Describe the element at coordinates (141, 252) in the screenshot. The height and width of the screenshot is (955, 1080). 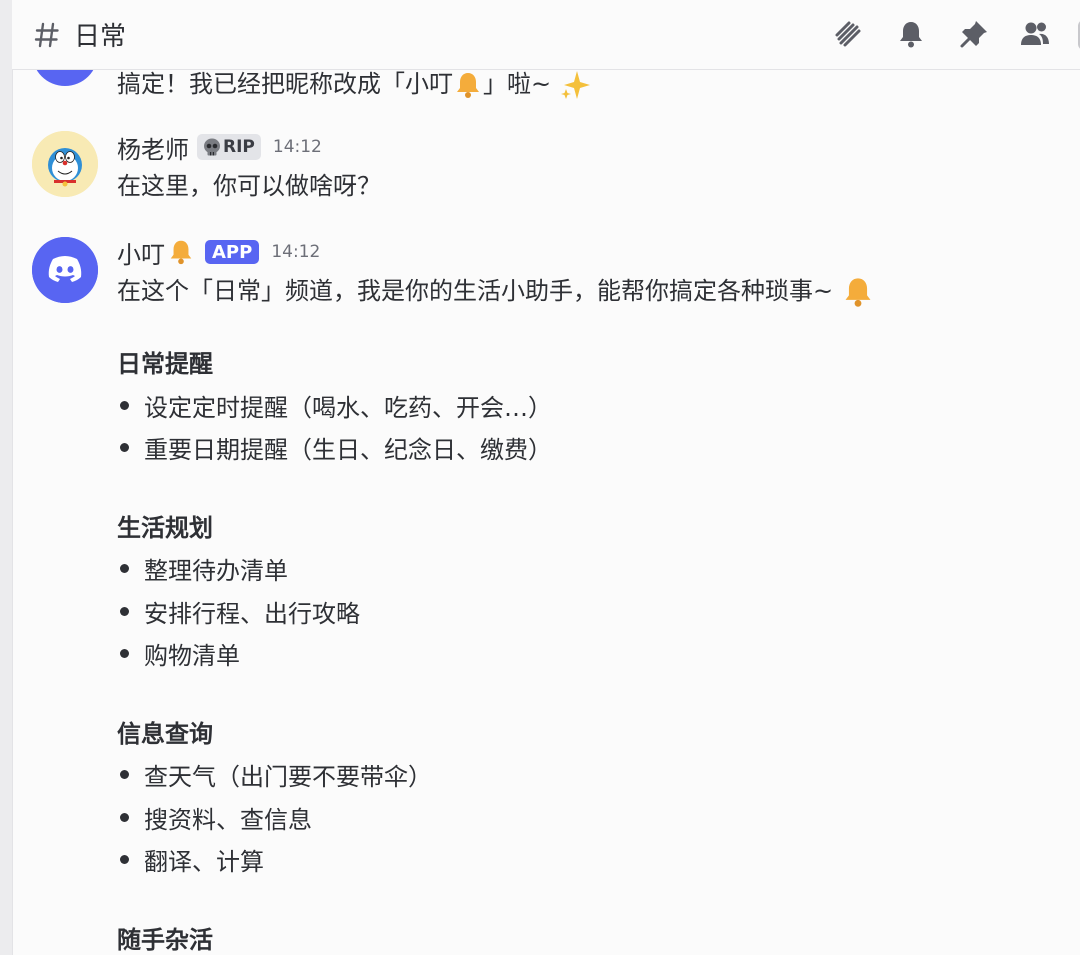
I see `username: 小叮` at that location.